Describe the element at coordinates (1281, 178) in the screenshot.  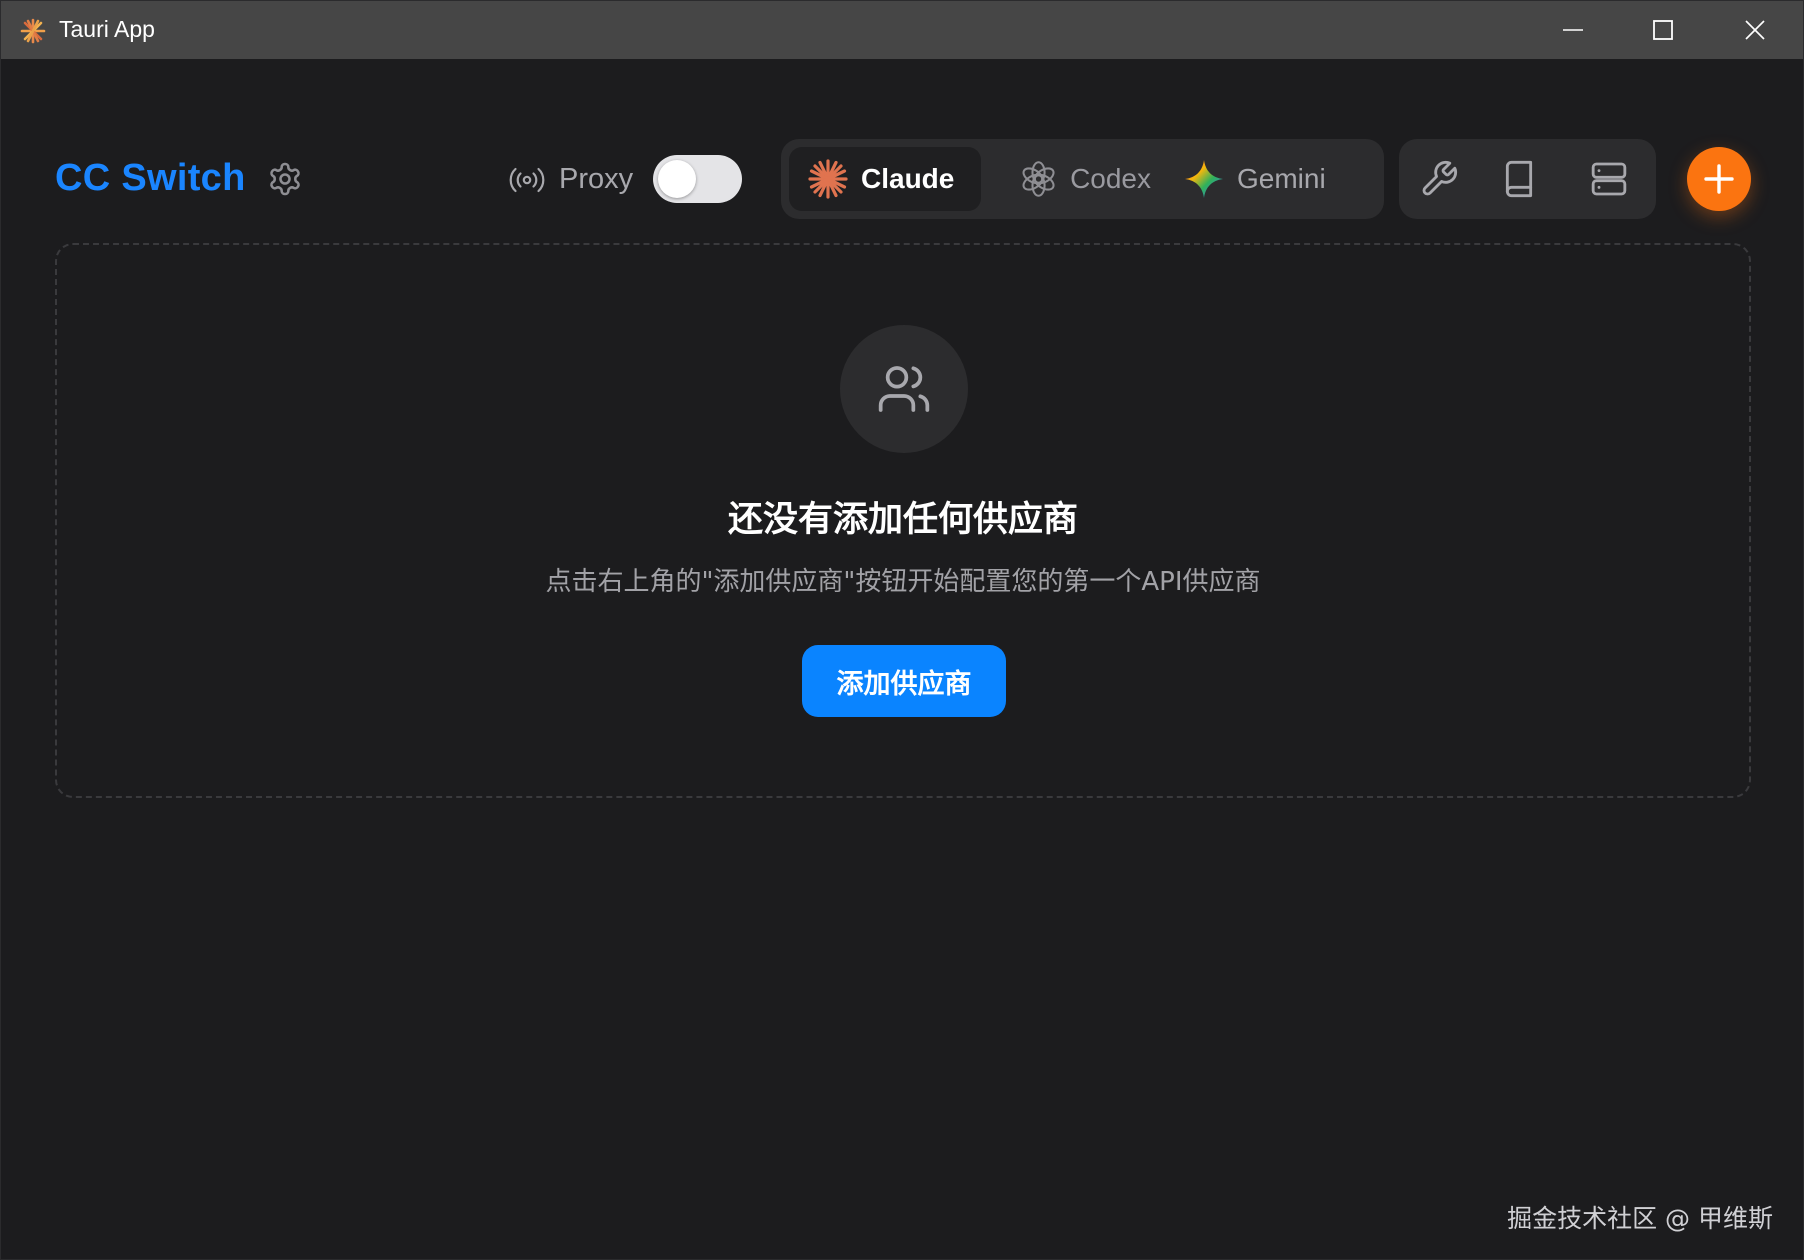
I see `tab-label: Gemini` at that location.